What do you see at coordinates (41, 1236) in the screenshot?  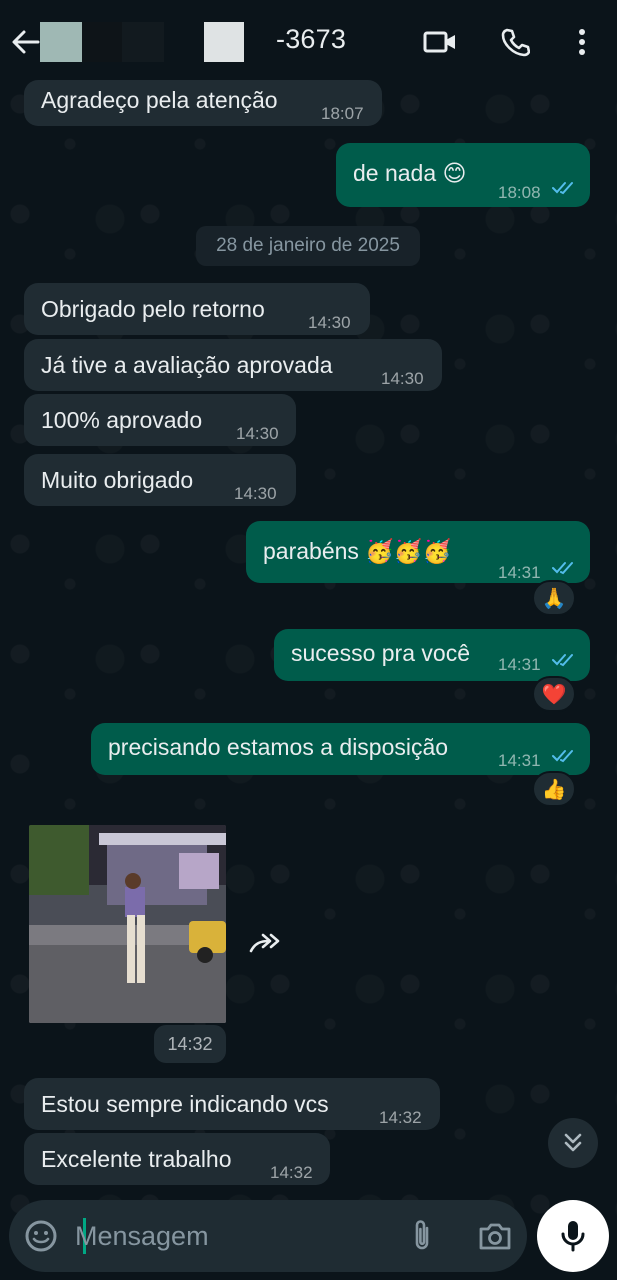 I see `emoji-icon` at bounding box center [41, 1236].